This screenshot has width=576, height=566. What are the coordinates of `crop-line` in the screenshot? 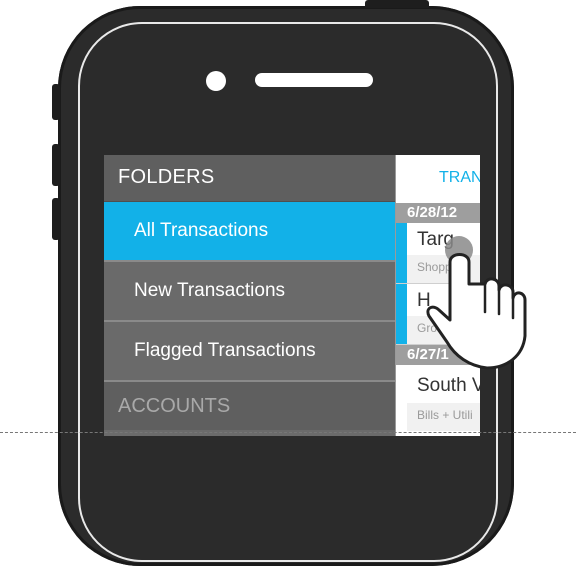 It's located at (288, 432).